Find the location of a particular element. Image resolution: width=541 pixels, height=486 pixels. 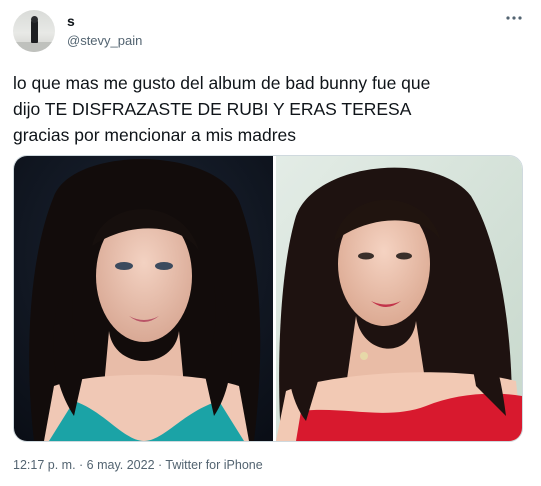

user-handle: @stevy_pain is located at coordinates (104, 40).